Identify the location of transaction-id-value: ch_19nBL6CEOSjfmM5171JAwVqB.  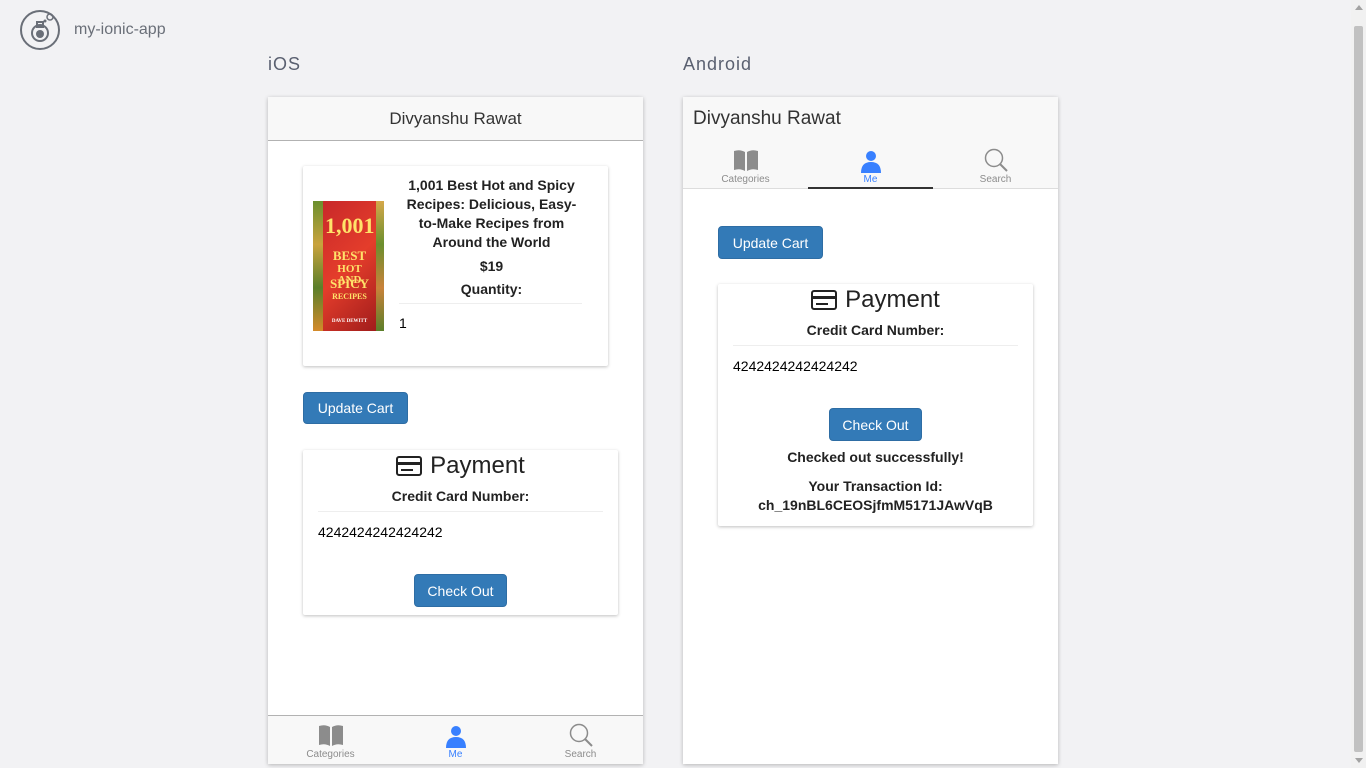
(875, 505).